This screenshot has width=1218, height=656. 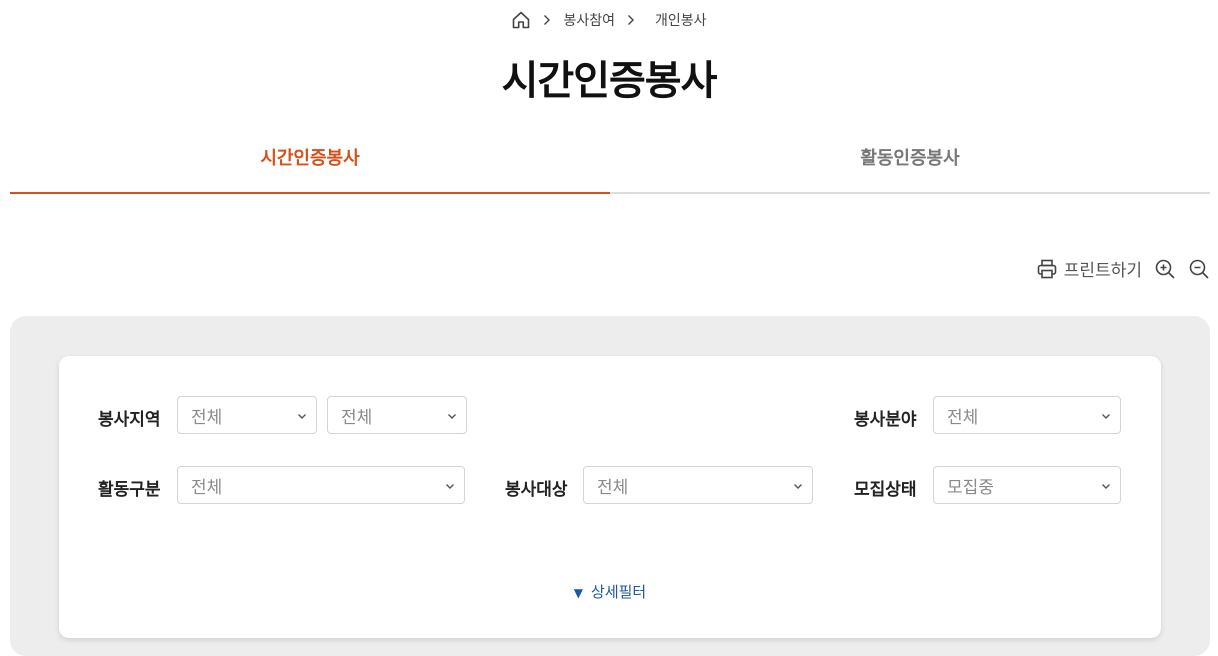 What do you see at coordinates (885, 420) in the screenshot?
I see `field-label: 봉사분야` at bounding box center [885, 420].